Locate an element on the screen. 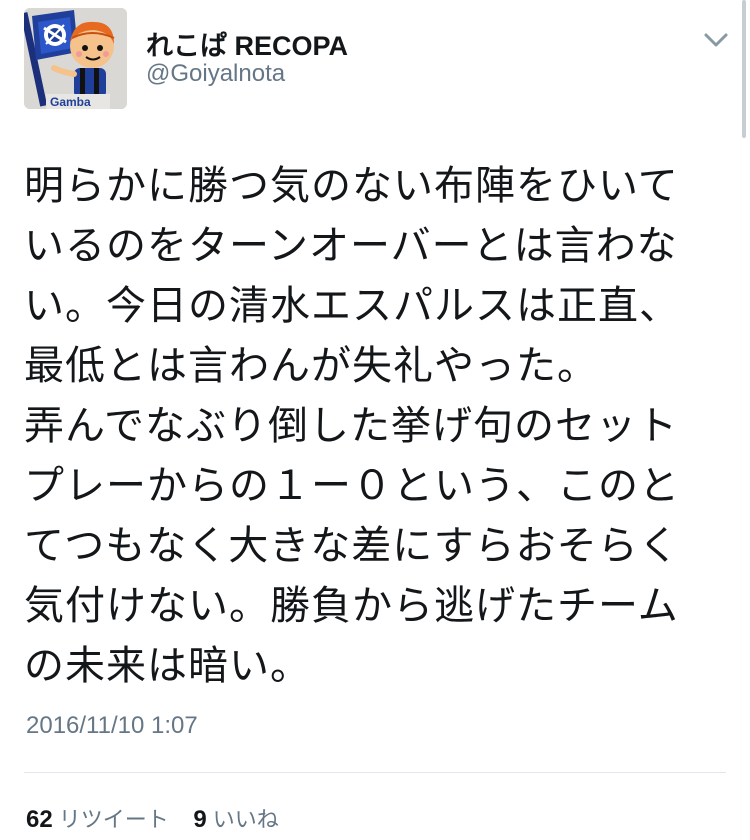 The width and height of the screenshot is (750, 840). scrollbar is located at coordinates (744, 69).